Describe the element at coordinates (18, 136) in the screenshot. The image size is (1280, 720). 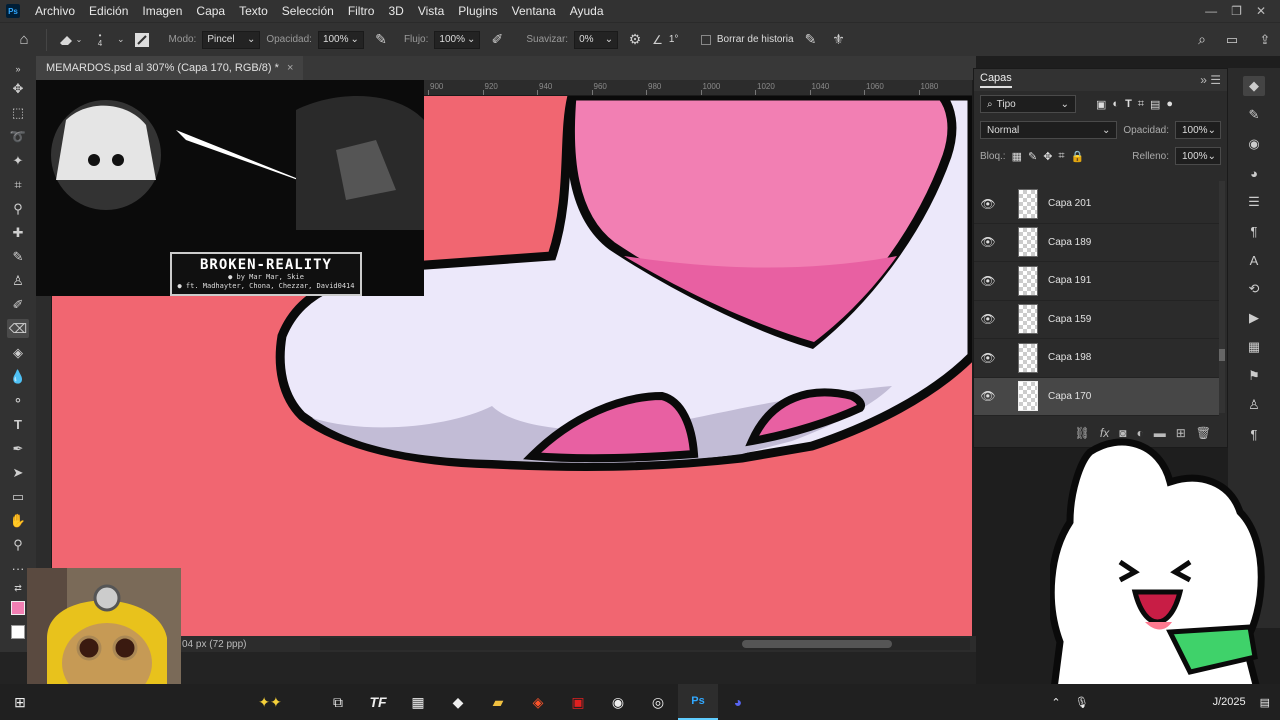
I see `lasso-tool-icon: ➰` at that location.